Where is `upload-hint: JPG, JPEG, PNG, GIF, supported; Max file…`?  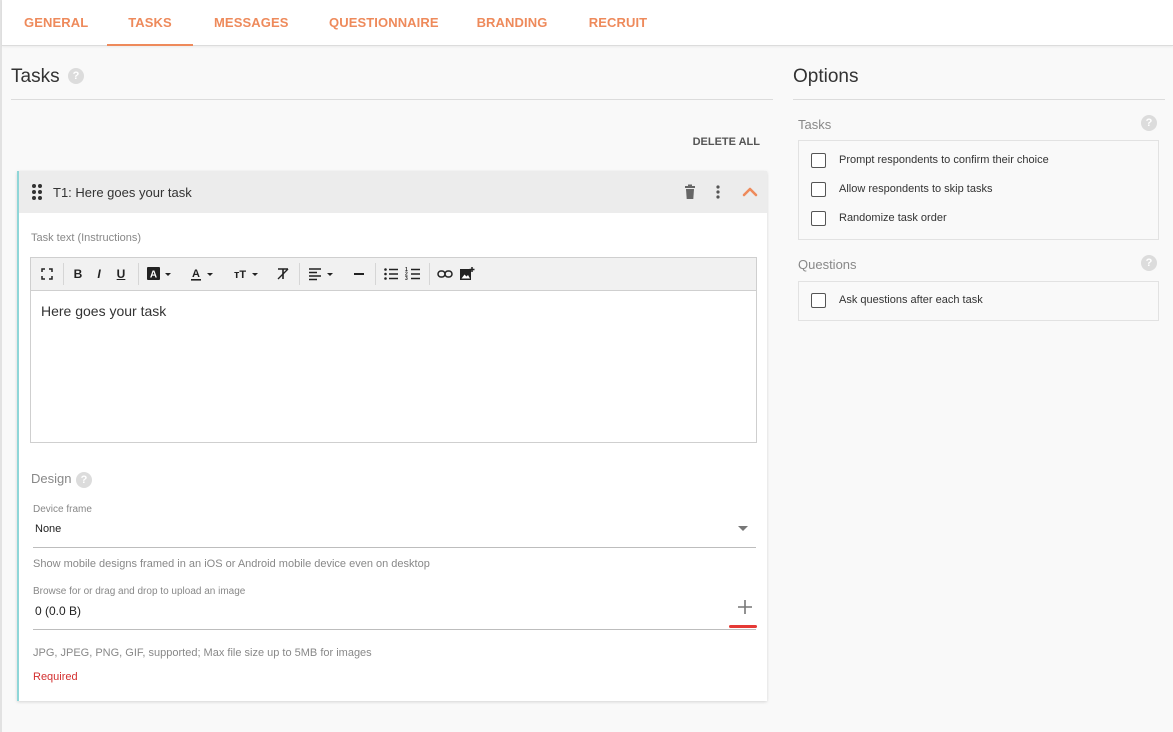 upload-hint: JPG, JPEG, PNG, GIF, supported; Max file… is located at coordinates (202, 653).